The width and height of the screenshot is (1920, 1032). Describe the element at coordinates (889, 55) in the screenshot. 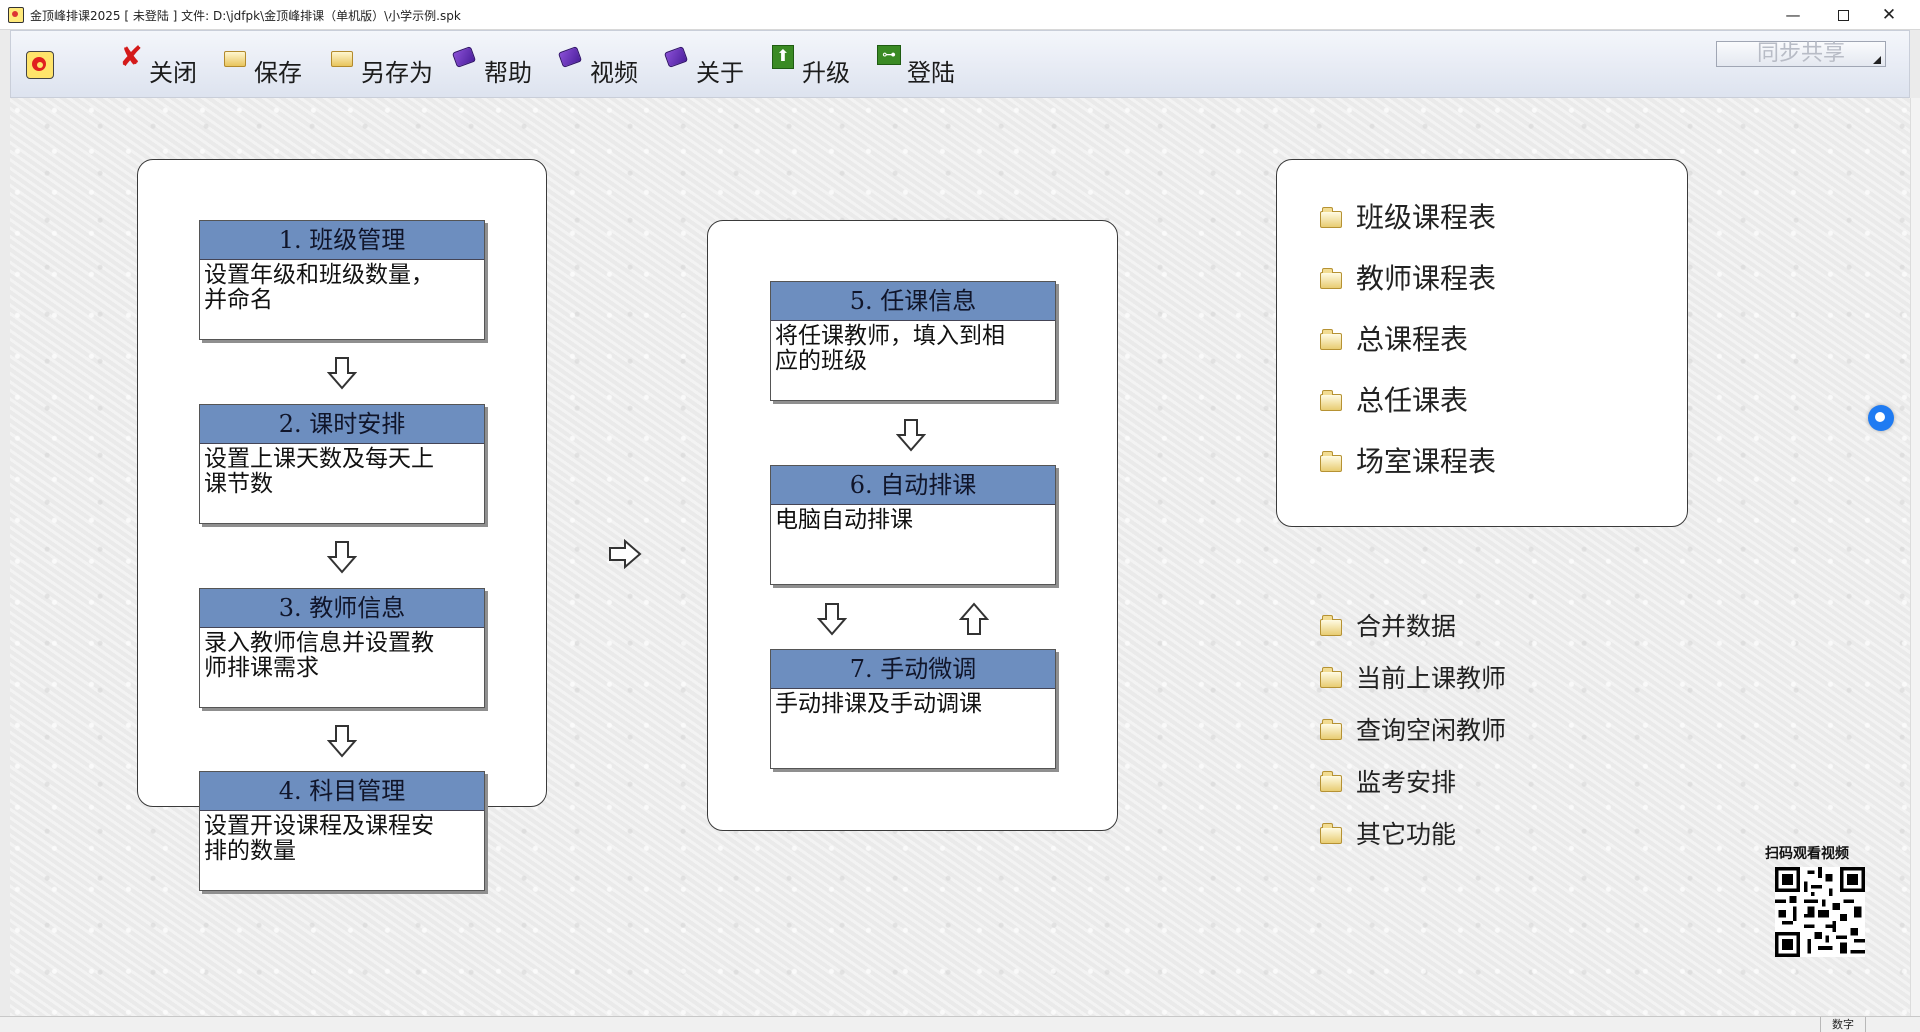

I see `key-icon: ⊶` at that location.